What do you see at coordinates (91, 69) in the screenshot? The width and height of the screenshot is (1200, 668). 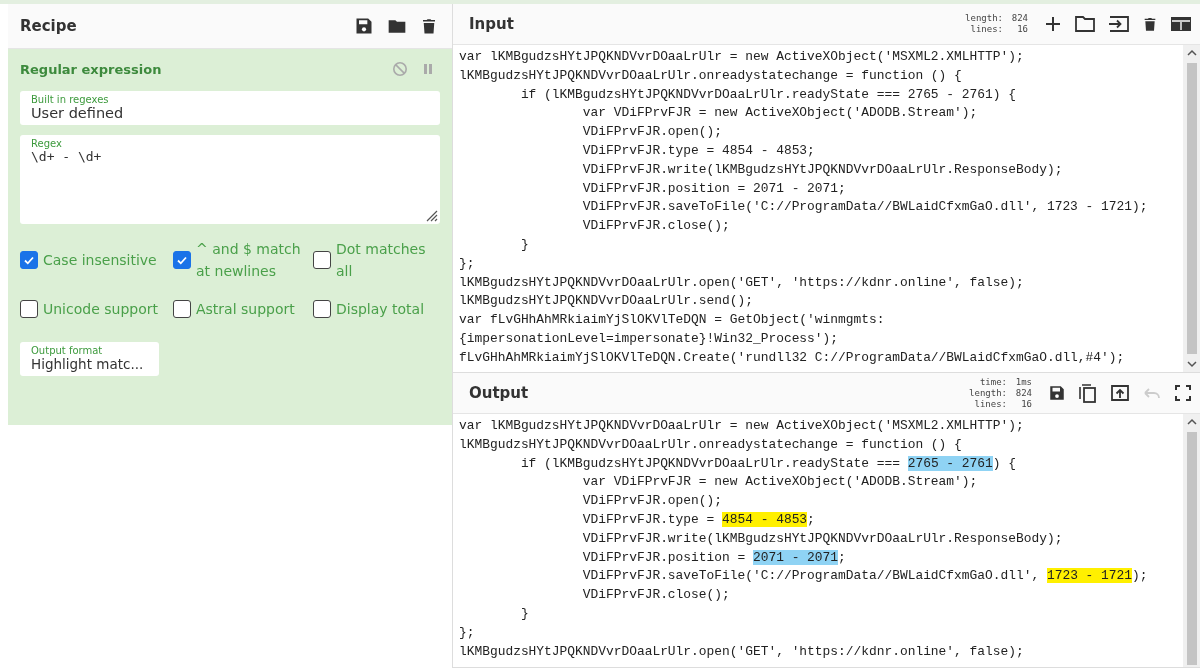 I see `operation-title: Regular expression` at bounding box center [91, 69].